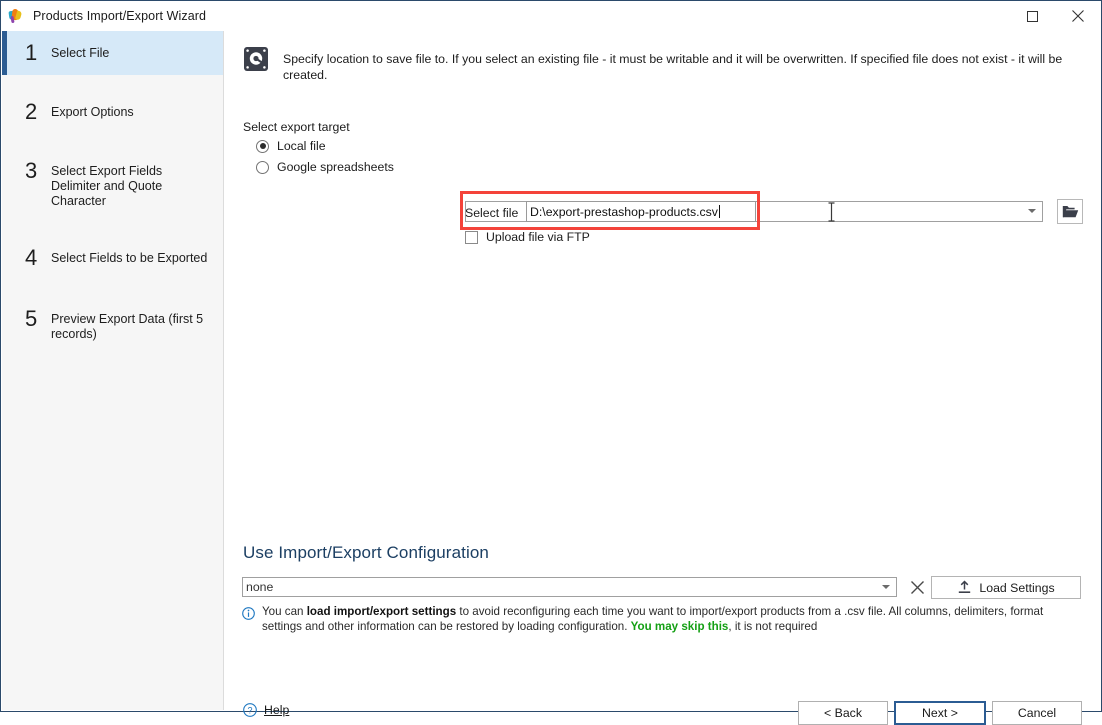 The height and width of the screenshot is (725, 1102). I want to click on step-number: 3, so click(31, 170).